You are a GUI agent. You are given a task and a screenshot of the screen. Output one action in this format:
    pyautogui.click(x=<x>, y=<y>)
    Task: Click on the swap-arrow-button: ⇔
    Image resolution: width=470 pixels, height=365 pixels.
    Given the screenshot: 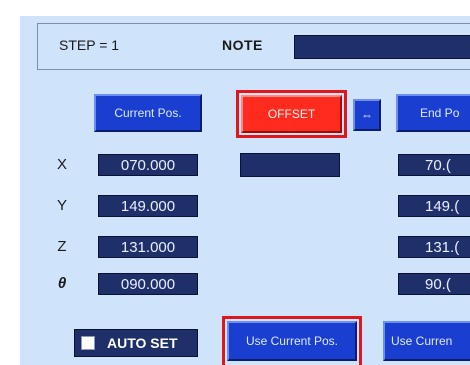 What is the action you would take?
    pyautogui.click(x=367, y=115)
    